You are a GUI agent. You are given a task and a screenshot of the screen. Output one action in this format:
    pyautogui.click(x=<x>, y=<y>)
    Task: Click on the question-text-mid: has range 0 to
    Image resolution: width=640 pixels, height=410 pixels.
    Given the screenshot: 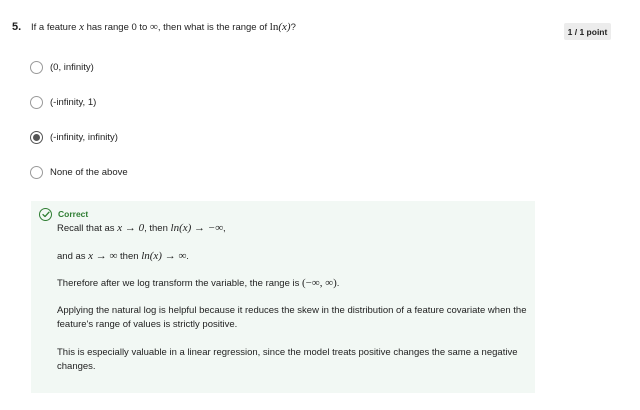 What is the action you would take?
    pyautogui.click(x=117, y=27)
    